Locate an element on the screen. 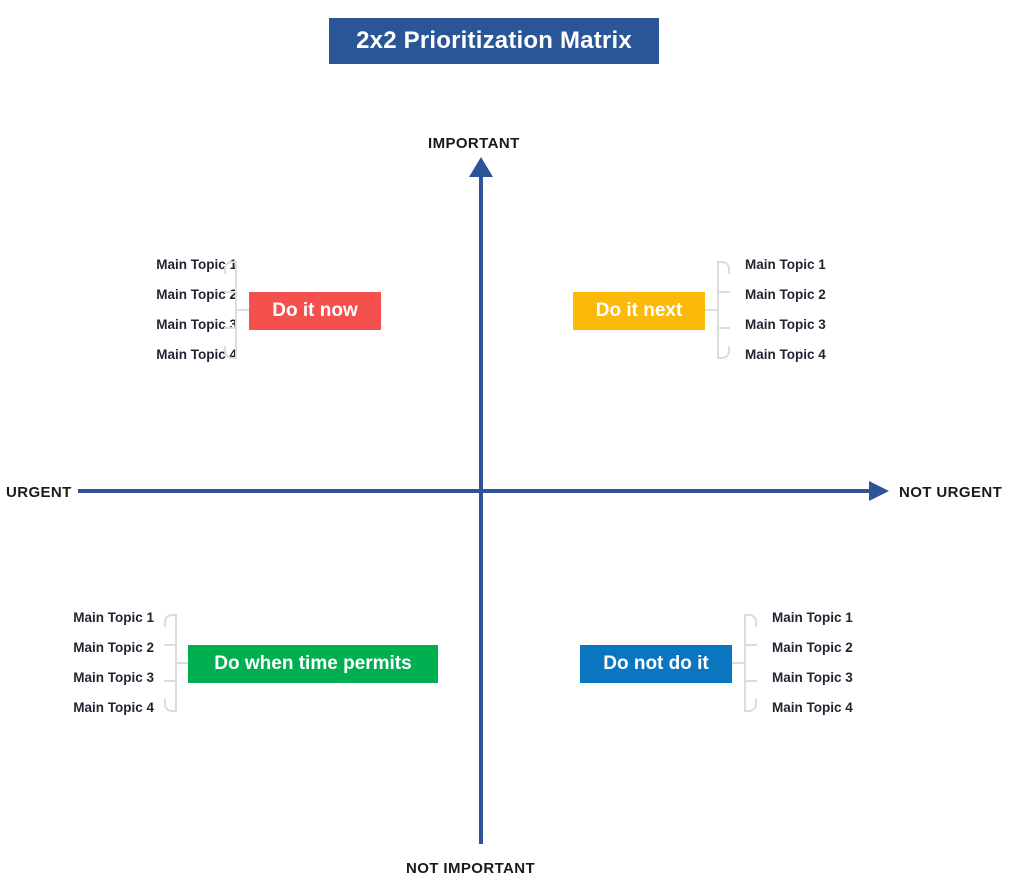  action-box-label: Do it next is located at coordinates (639, 310).